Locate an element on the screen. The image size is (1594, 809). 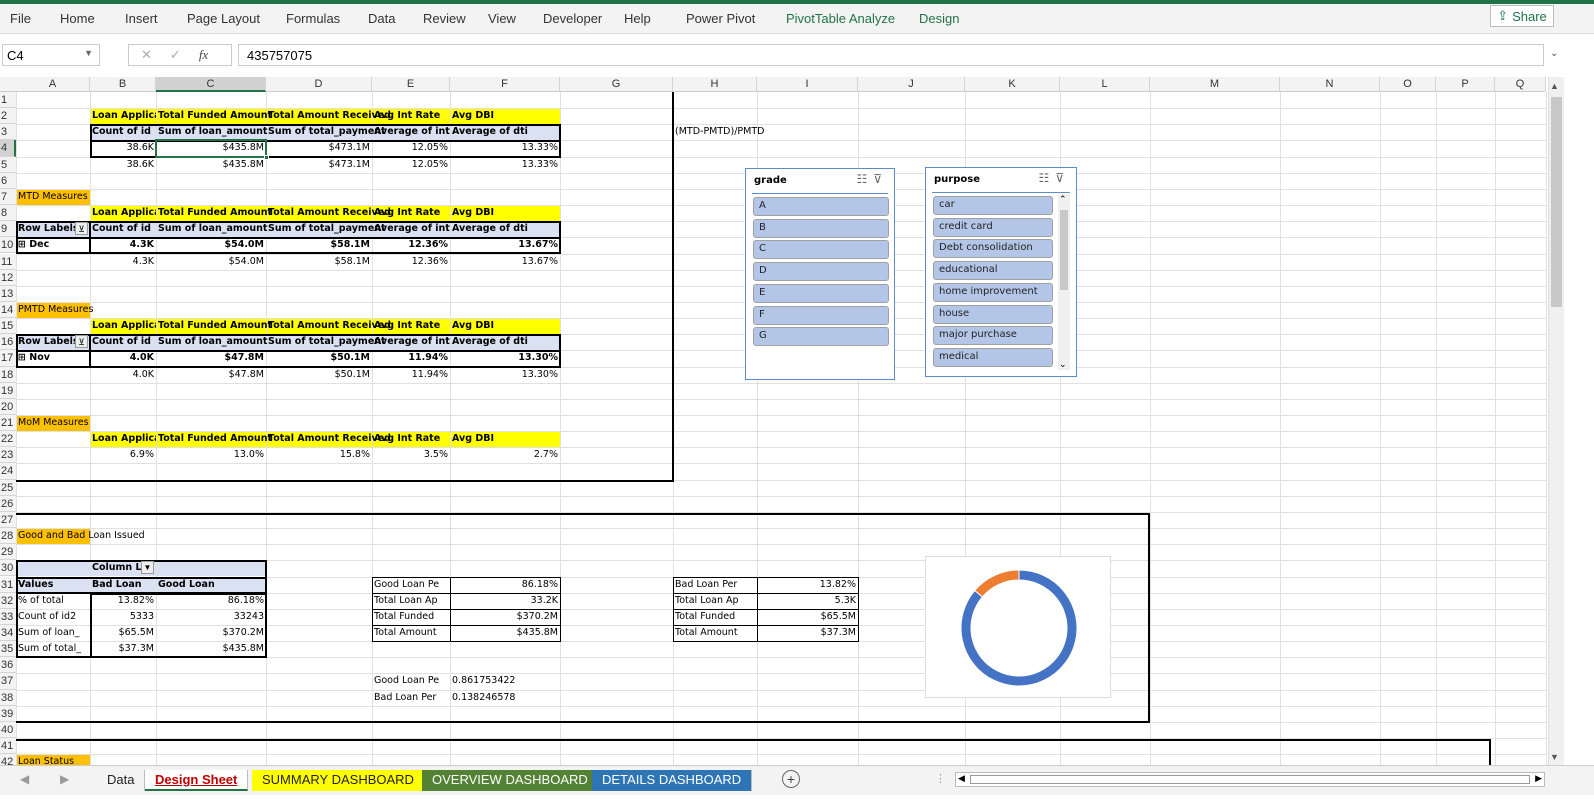
cell-H34: Total Amount is located at coordinates (715, 633).